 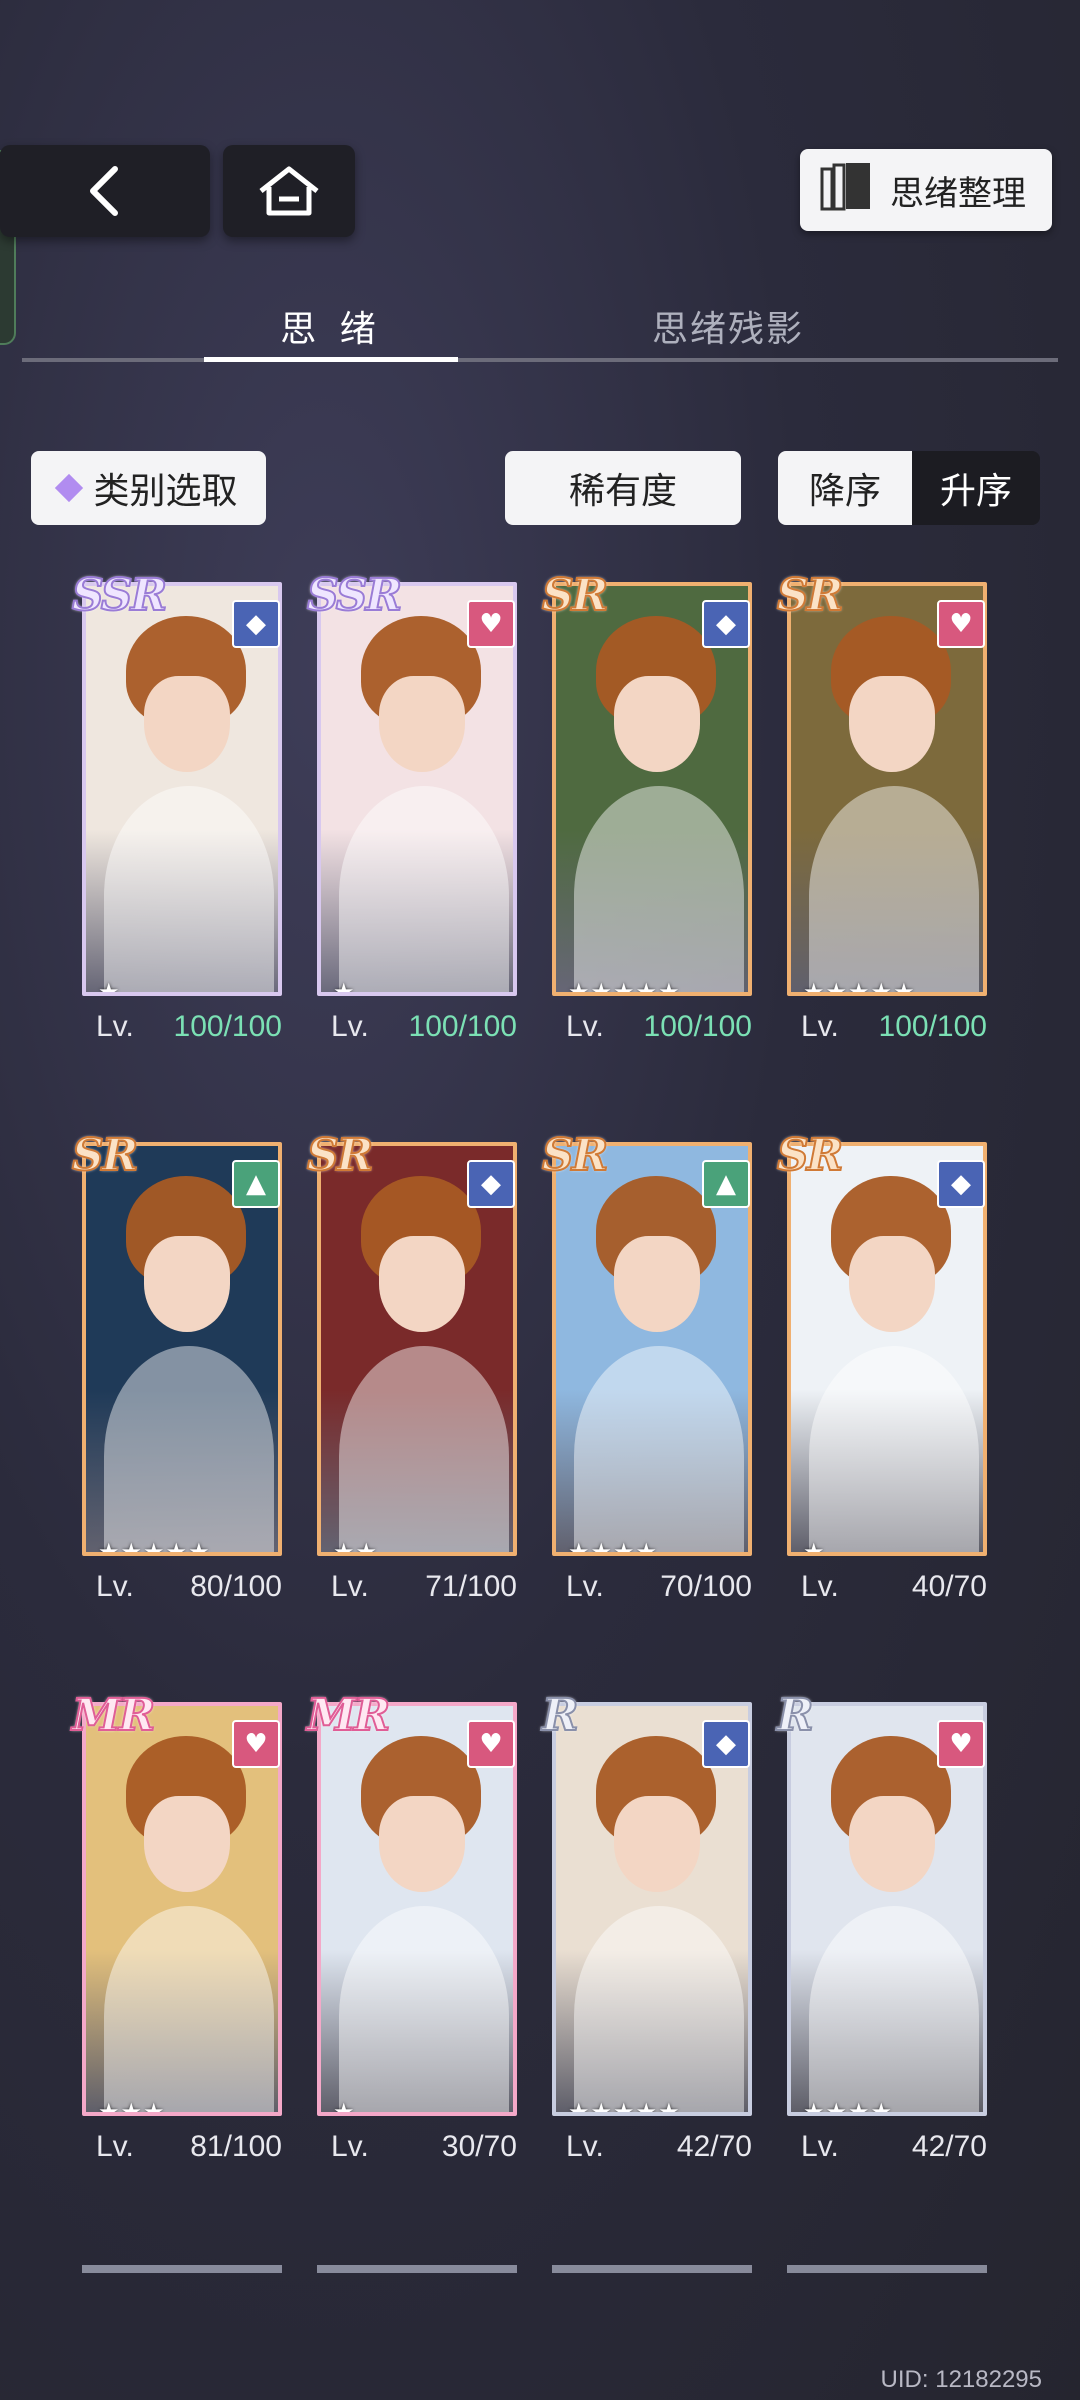 What do you see at coordinates (882, 1366) in the screenshot?
I see `memory-card: ★ SR ◆ Lv. 40/70` at bounding box center [882, 1366].